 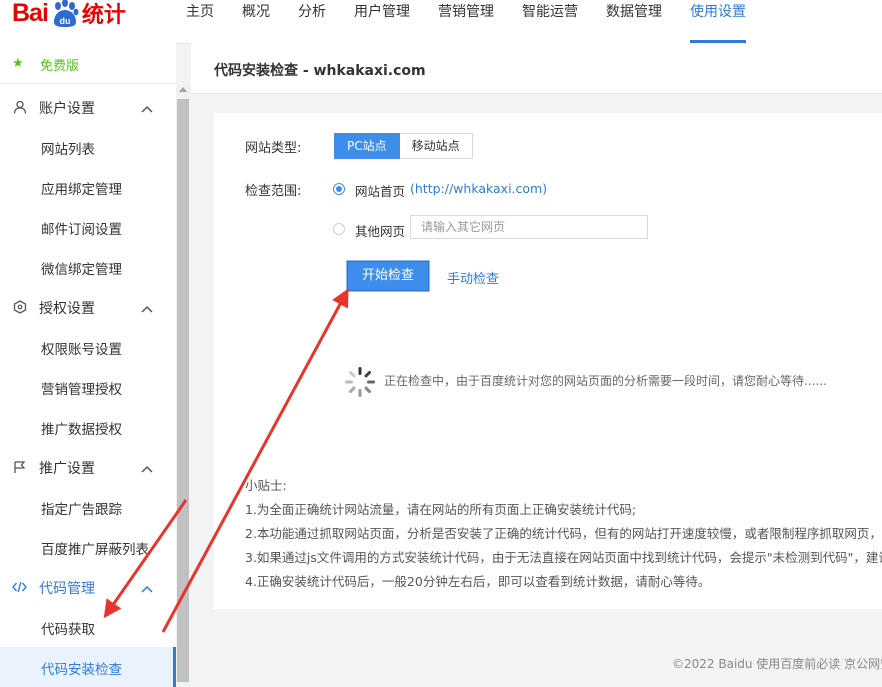 I want to click on logo-text-du: du, so click(x=64, y=21).